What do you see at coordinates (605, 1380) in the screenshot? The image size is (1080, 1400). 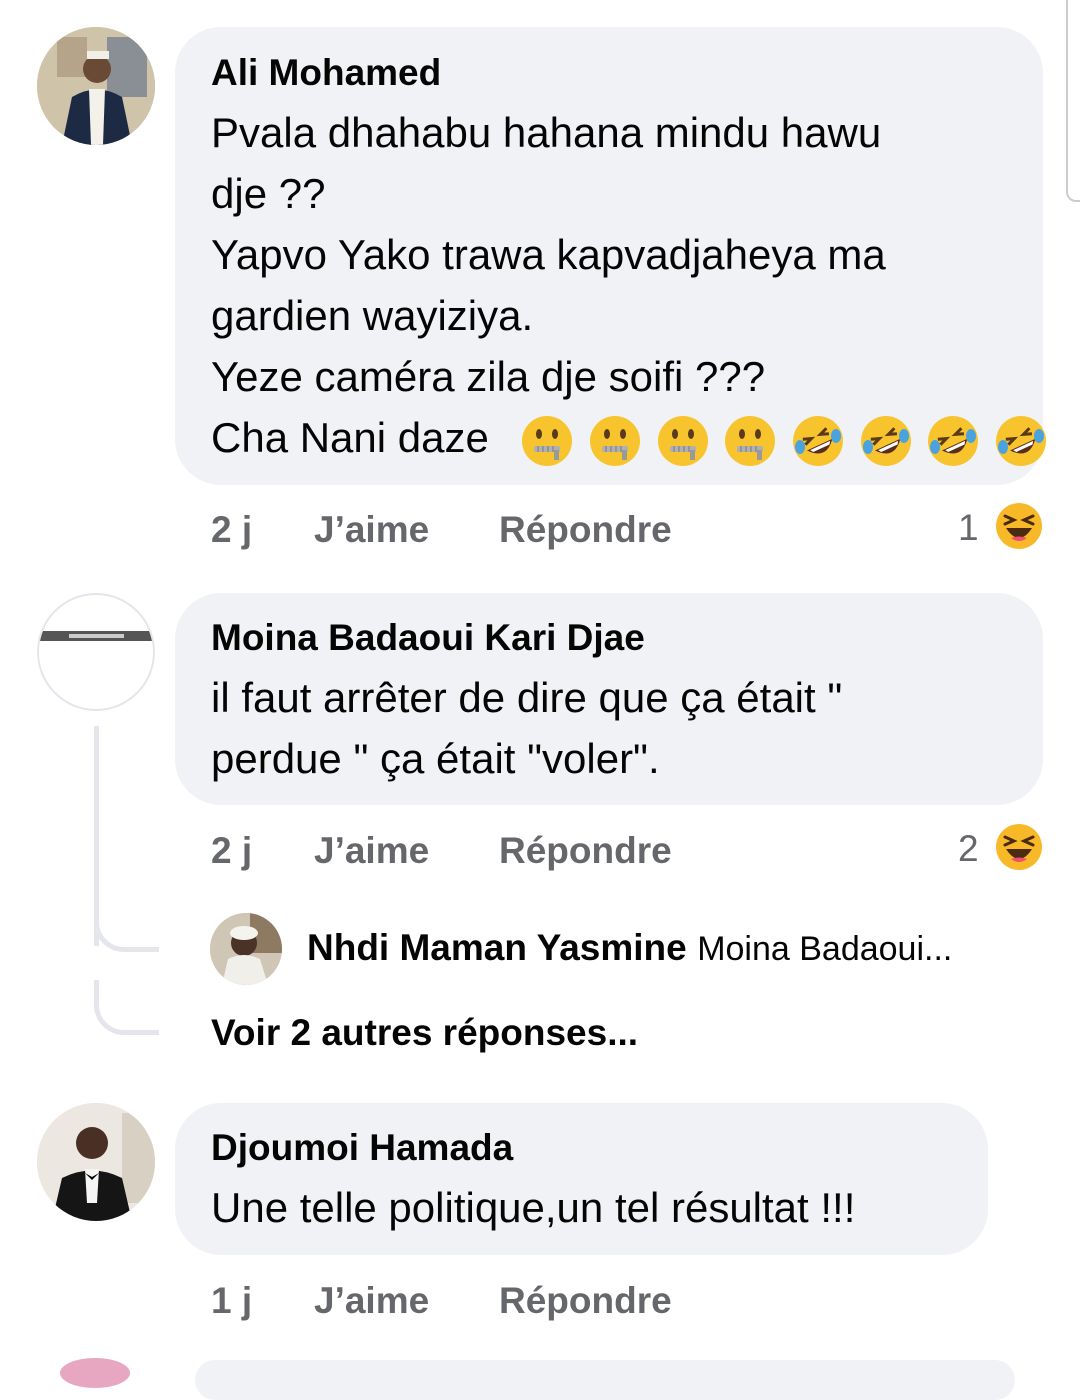 I see `comment-bubble` at bounding box center [605, 1380].